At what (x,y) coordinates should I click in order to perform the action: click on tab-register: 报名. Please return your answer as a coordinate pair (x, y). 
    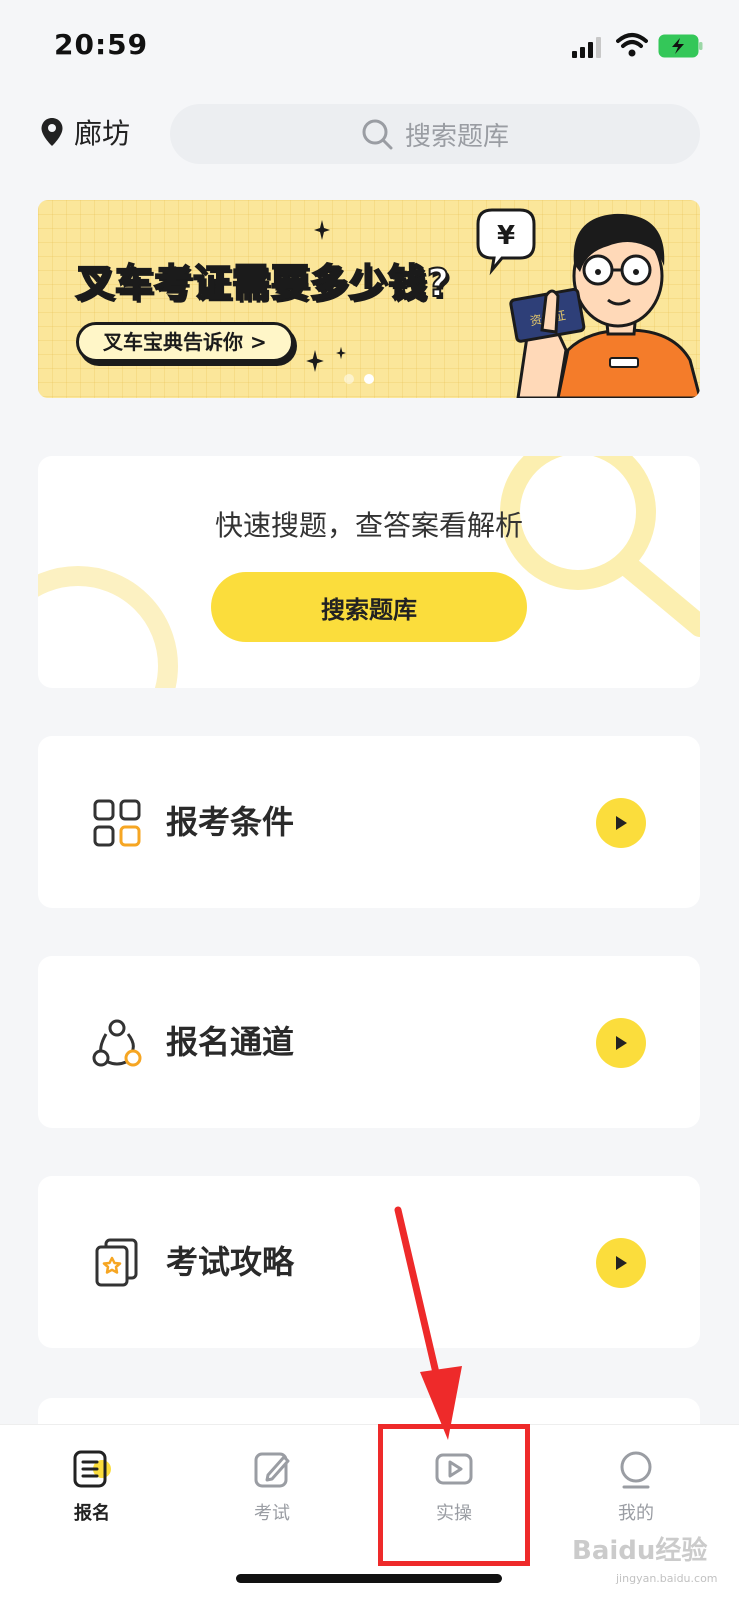
    Looking at the image, I should click on (92, 1489).